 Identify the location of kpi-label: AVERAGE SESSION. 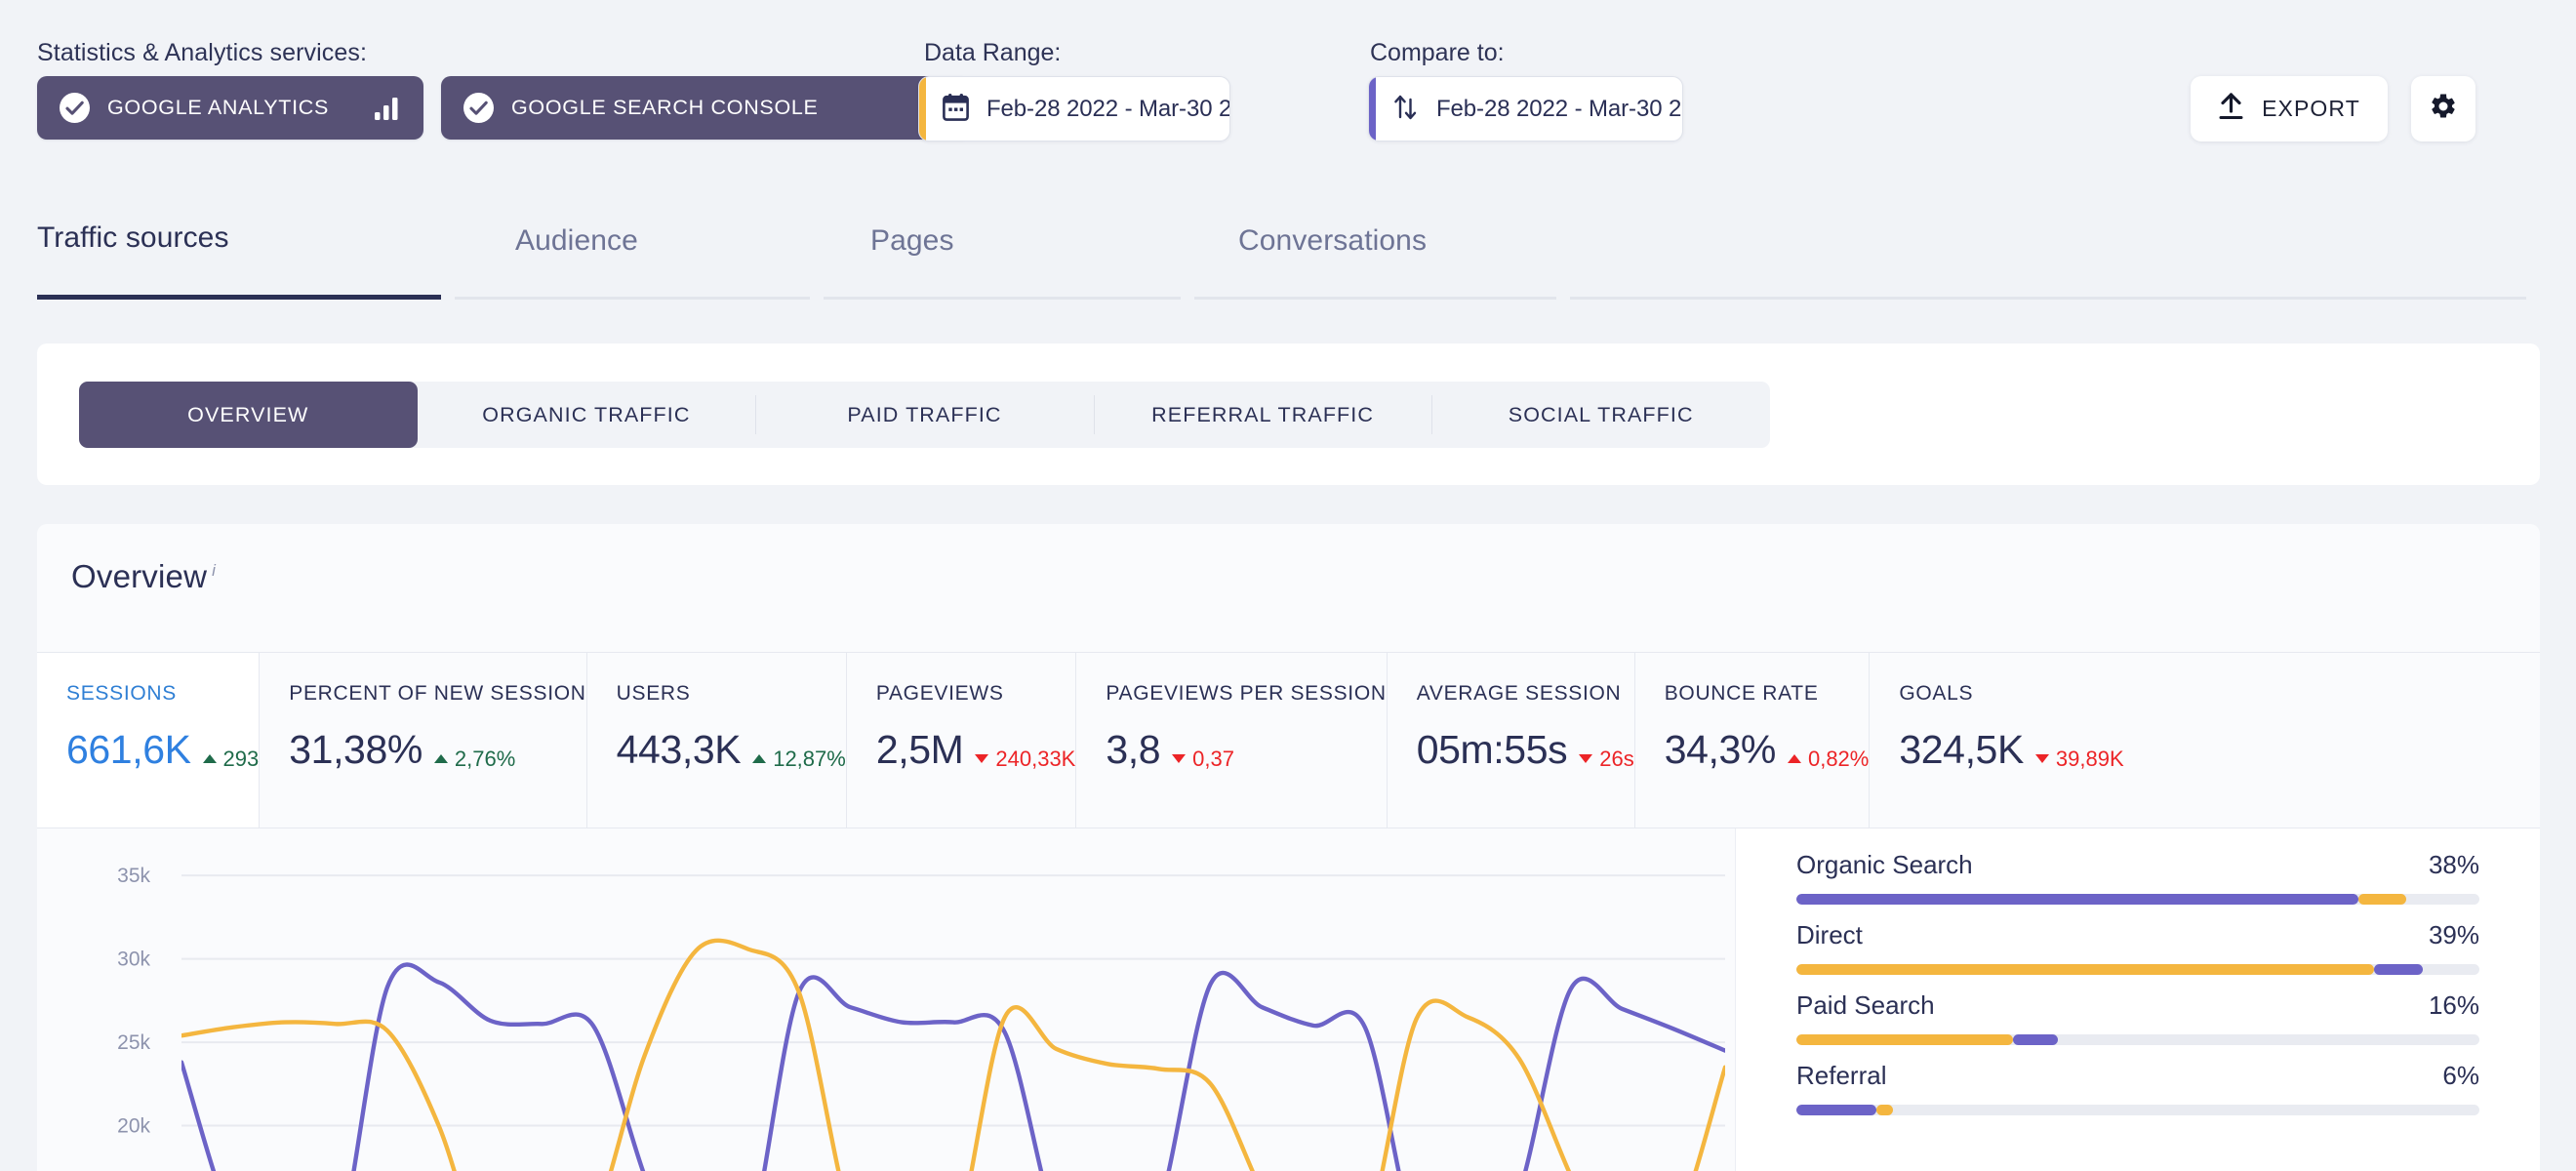
(1519, 693).